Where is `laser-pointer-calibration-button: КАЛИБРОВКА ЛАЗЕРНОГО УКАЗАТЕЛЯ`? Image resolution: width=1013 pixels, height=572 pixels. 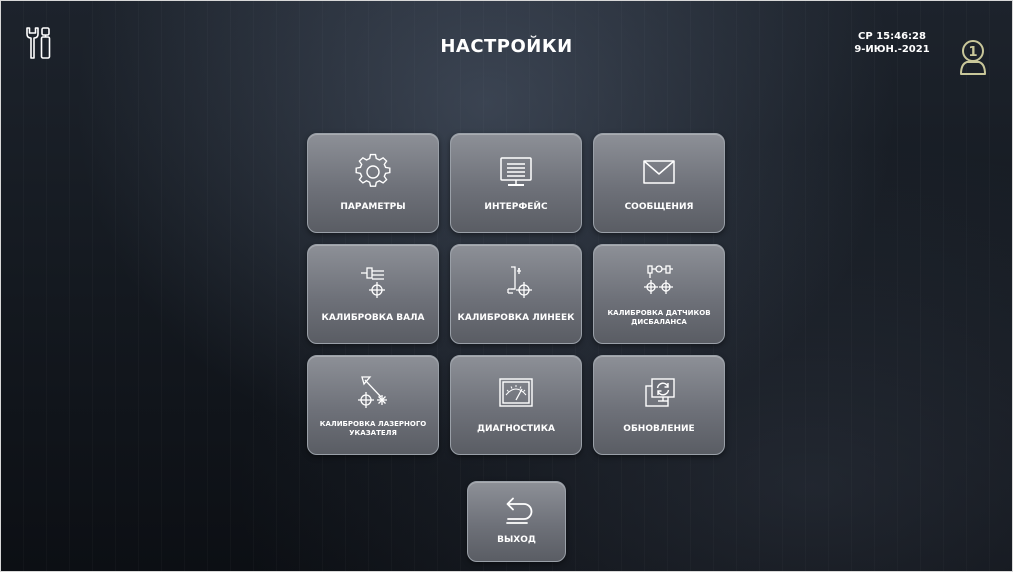 laser-pointer-calibration-button: КАЛИБРОВКА ЛАЗЕРНОГО УКАЗАТЕЛЯ is located at coordinates (373, 405).